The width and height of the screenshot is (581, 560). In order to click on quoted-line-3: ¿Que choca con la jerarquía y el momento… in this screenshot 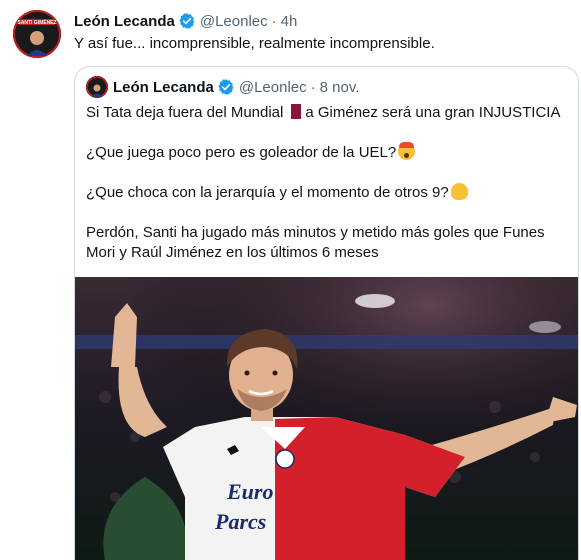, I will do `click(328, 193)`.